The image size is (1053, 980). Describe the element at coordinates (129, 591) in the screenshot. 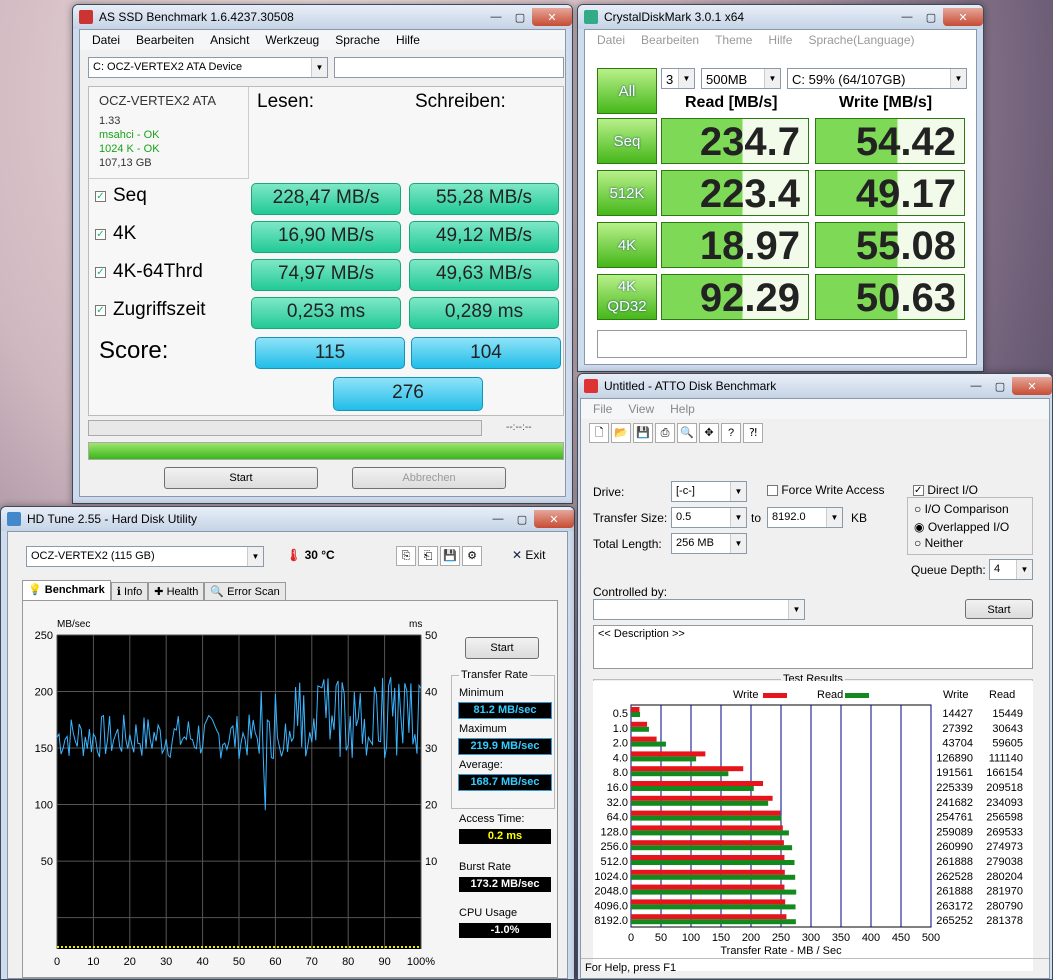

I see `tab-info: ℹ Info` at that location.